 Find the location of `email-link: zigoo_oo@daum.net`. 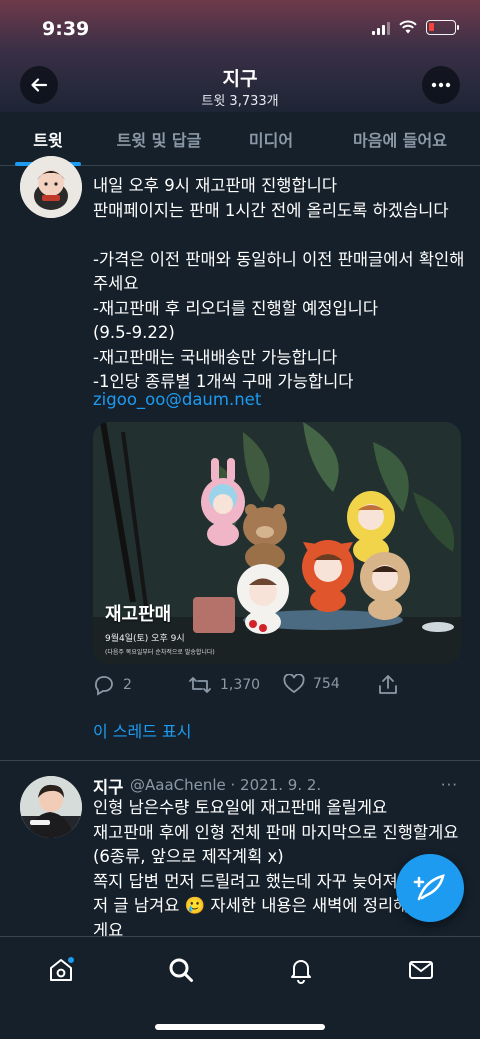

email-link: zigoo_oo@daum.net is located at coordinates (177, 399).